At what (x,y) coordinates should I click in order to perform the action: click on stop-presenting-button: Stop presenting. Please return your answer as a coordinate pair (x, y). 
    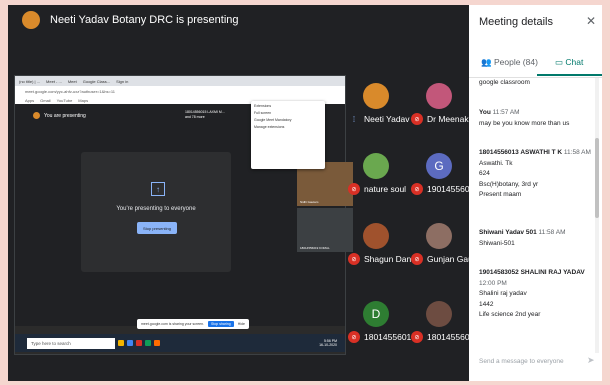
    Looking at the image, I should click on (157, 228).